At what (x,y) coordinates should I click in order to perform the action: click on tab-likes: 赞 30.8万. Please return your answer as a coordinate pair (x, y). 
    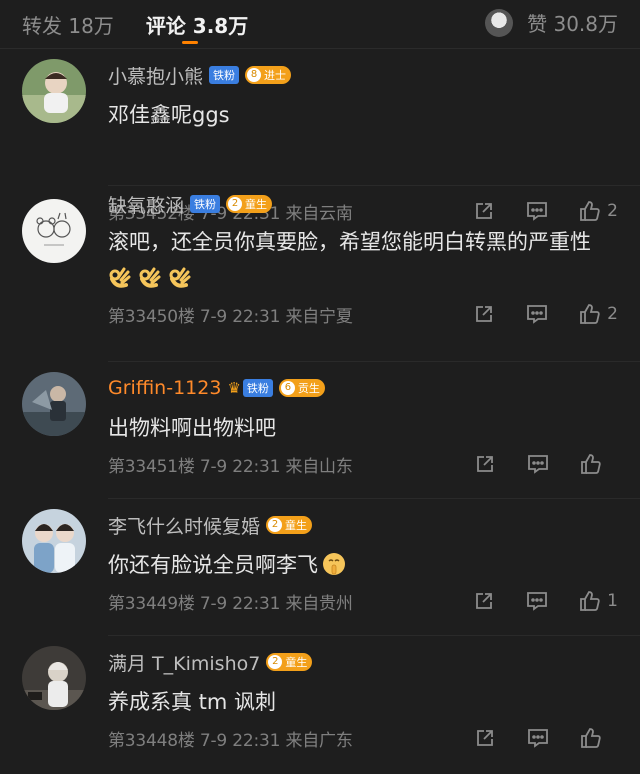
    Looking at the image, I should click on (551, 22).